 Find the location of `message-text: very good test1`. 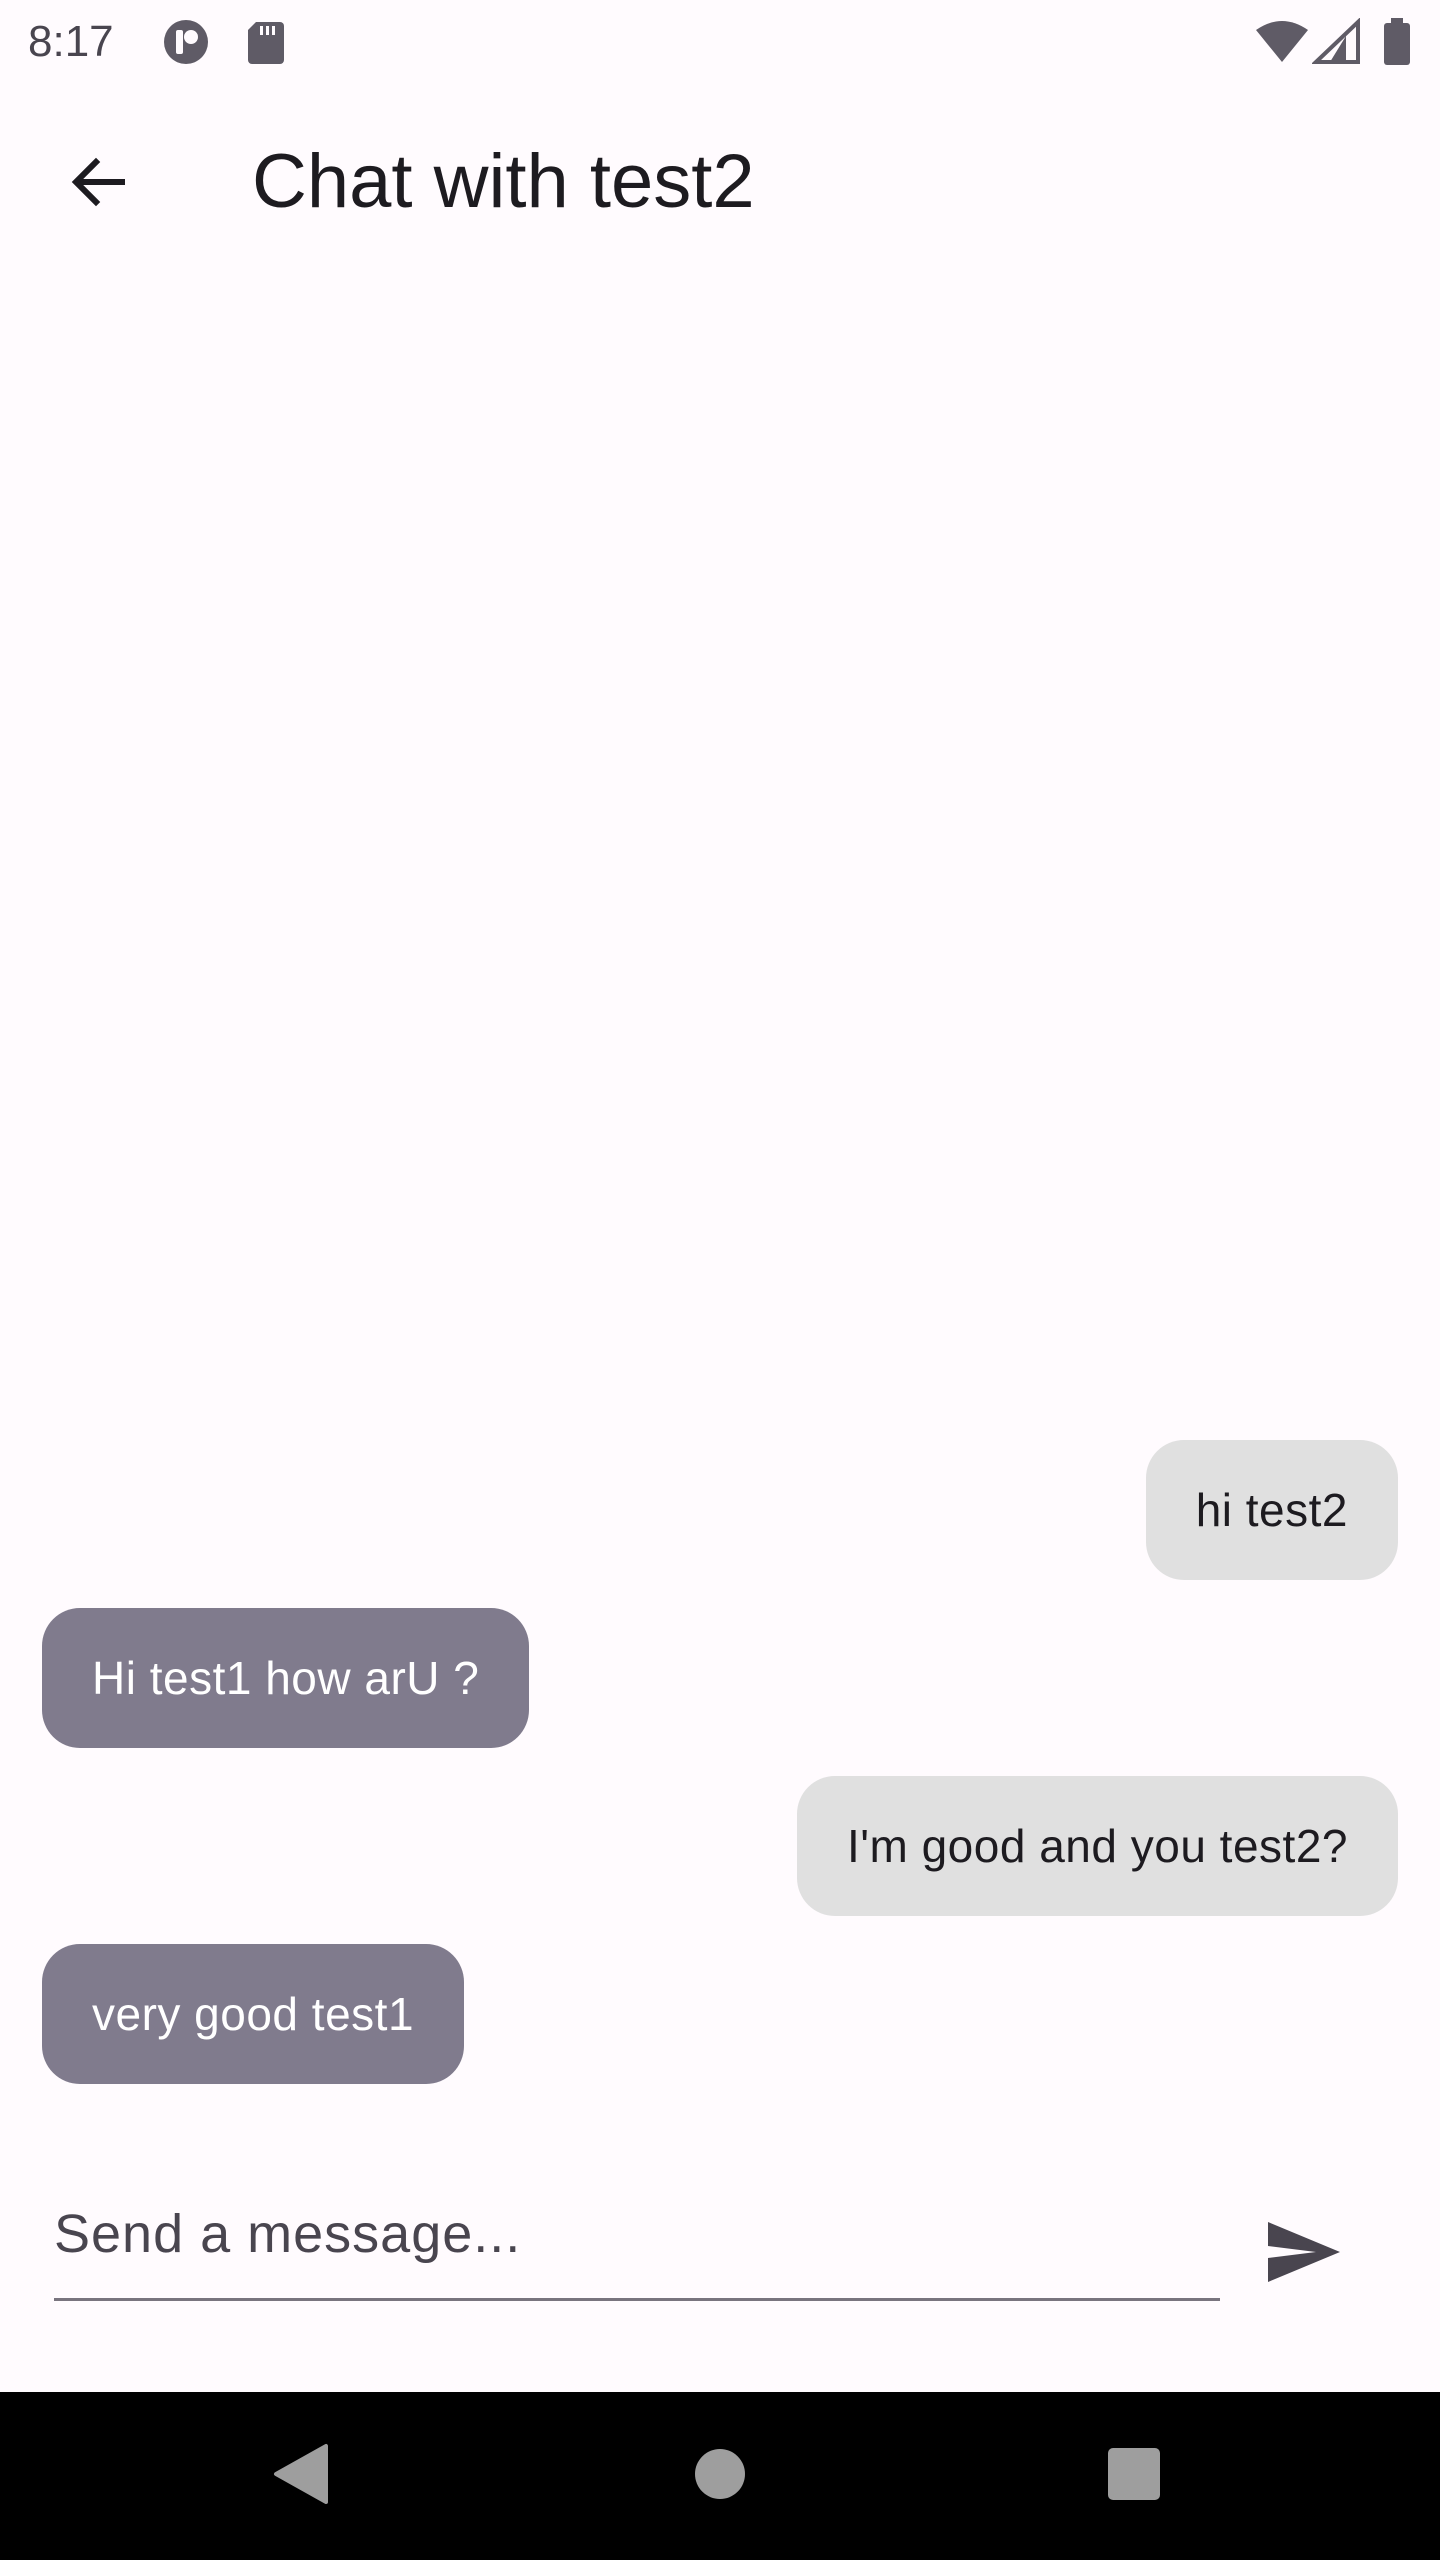

message-text: very good test1 is located at coordinates (253, 2014).